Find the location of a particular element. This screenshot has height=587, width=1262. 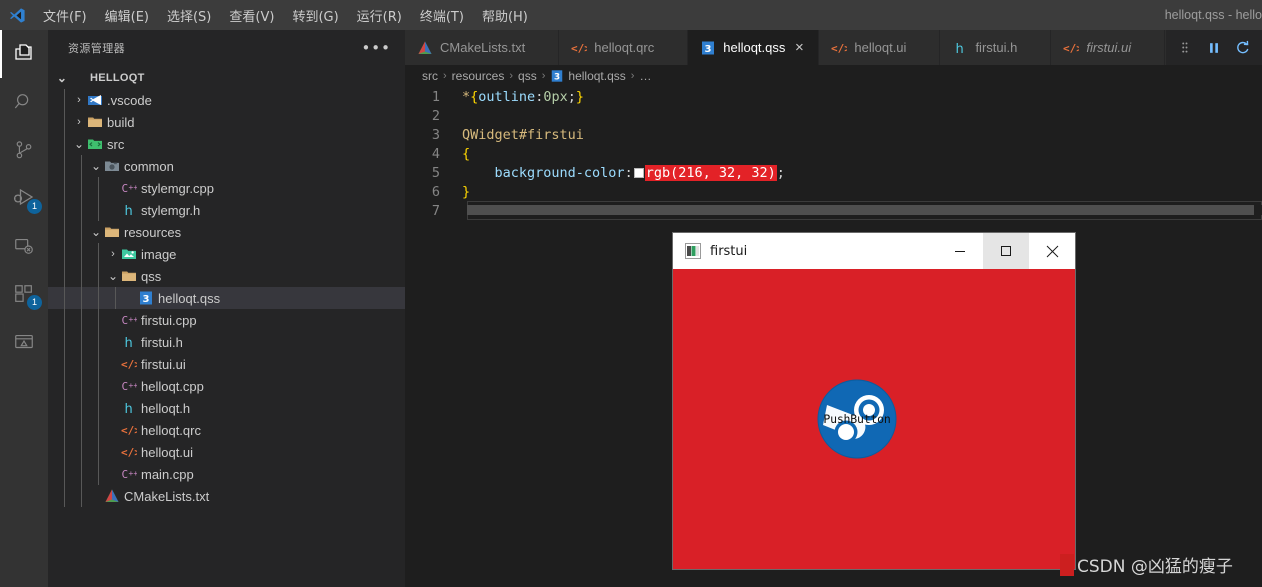

line-content: QWidget#firstui is located at coordinates (523, 134).